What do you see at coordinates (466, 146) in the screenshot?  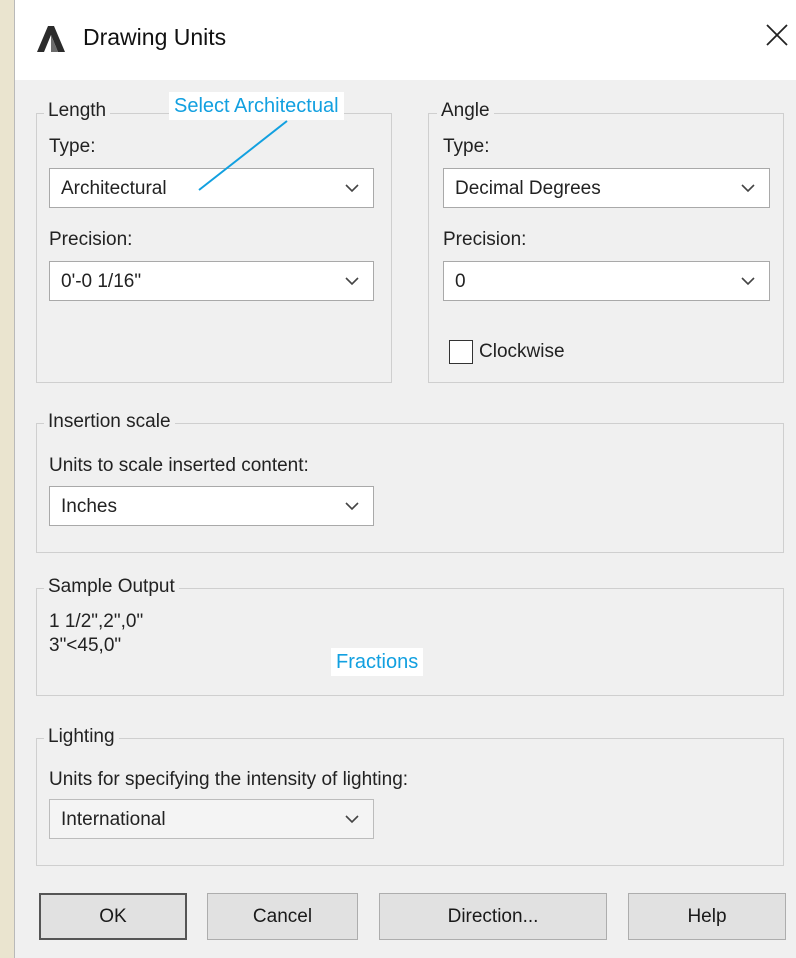 I see `angle-type-label: Type:` at bounding box center [466, 146].